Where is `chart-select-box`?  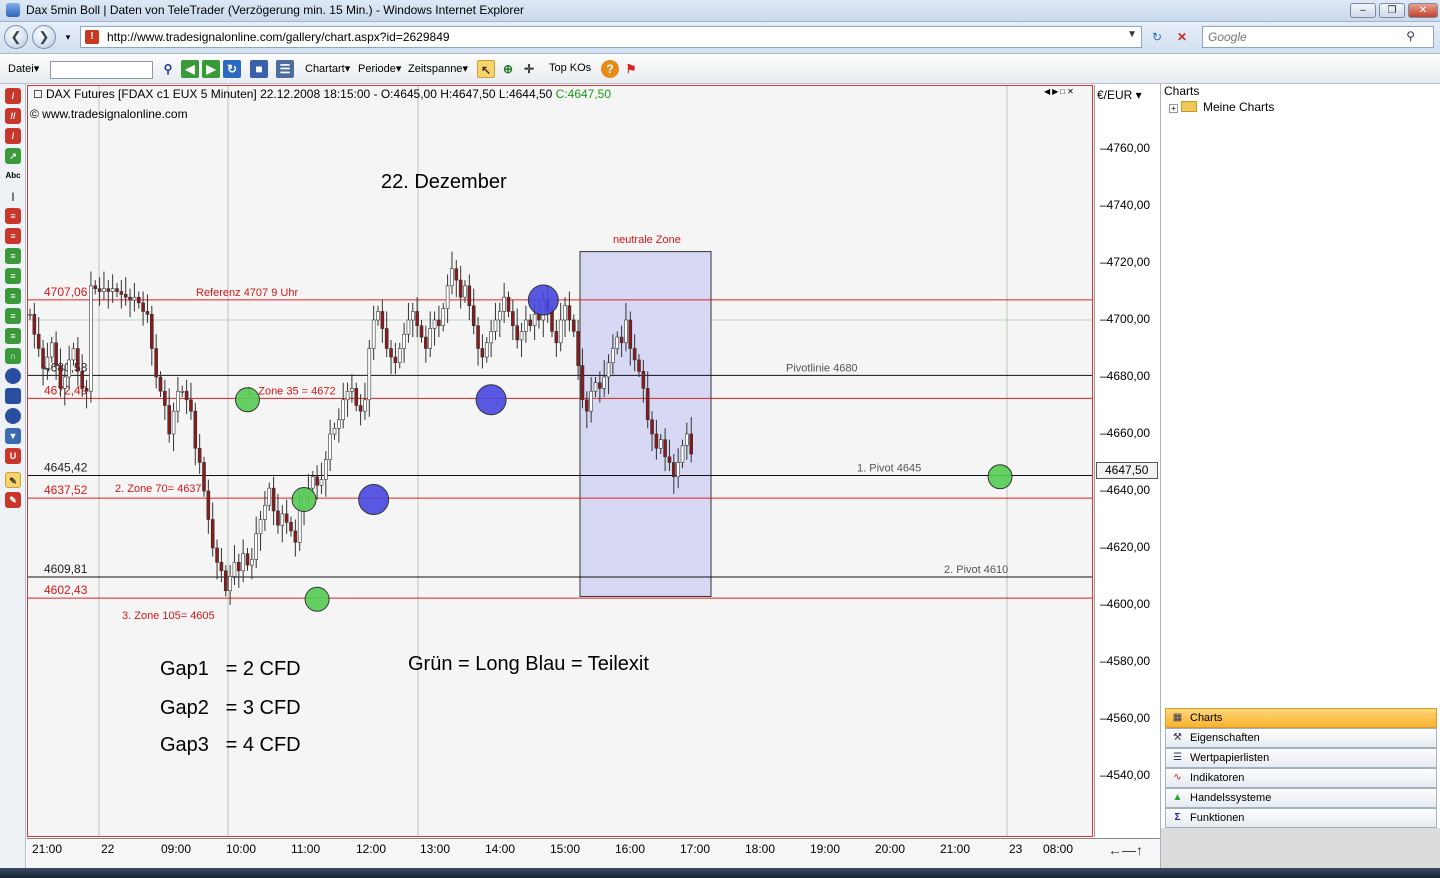
chart-select-box is located at coordinates (38, 94).